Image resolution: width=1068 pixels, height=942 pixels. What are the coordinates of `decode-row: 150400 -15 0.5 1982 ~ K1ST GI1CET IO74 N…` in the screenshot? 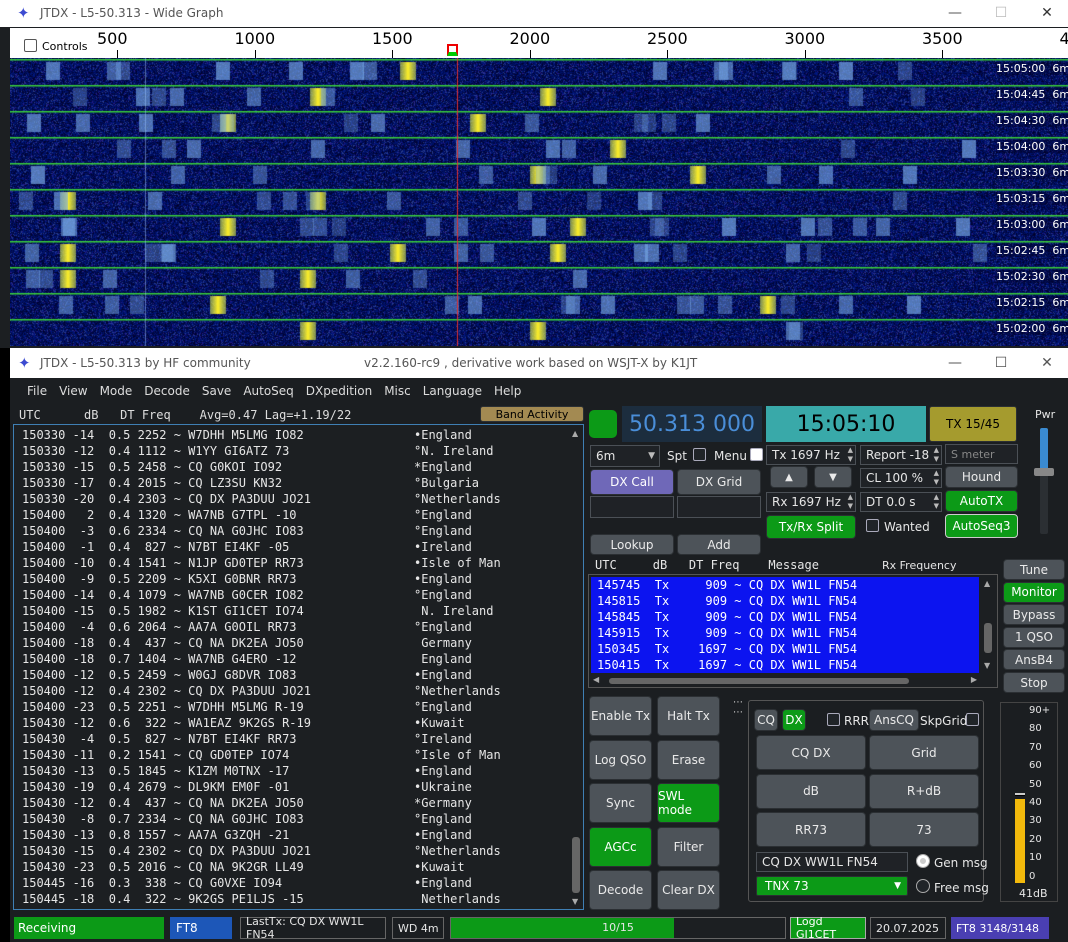 It's located at (292, 611).